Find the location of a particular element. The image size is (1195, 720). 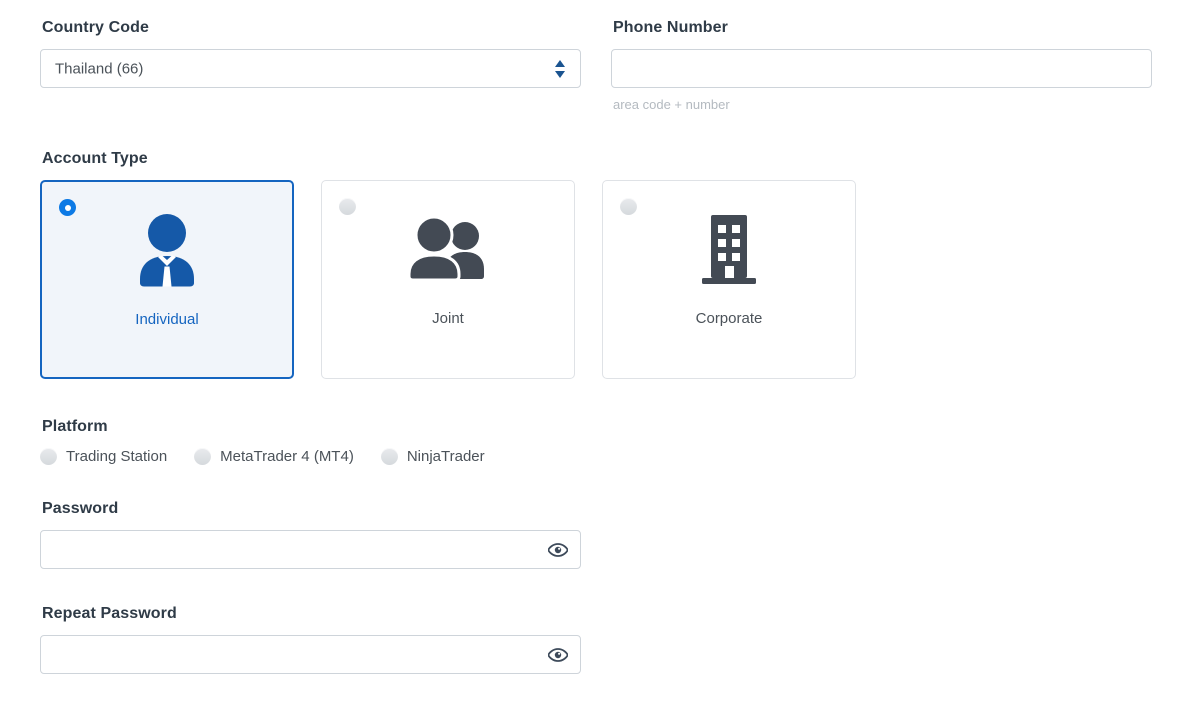

password-label: Password is located at coordinates (80, 508).